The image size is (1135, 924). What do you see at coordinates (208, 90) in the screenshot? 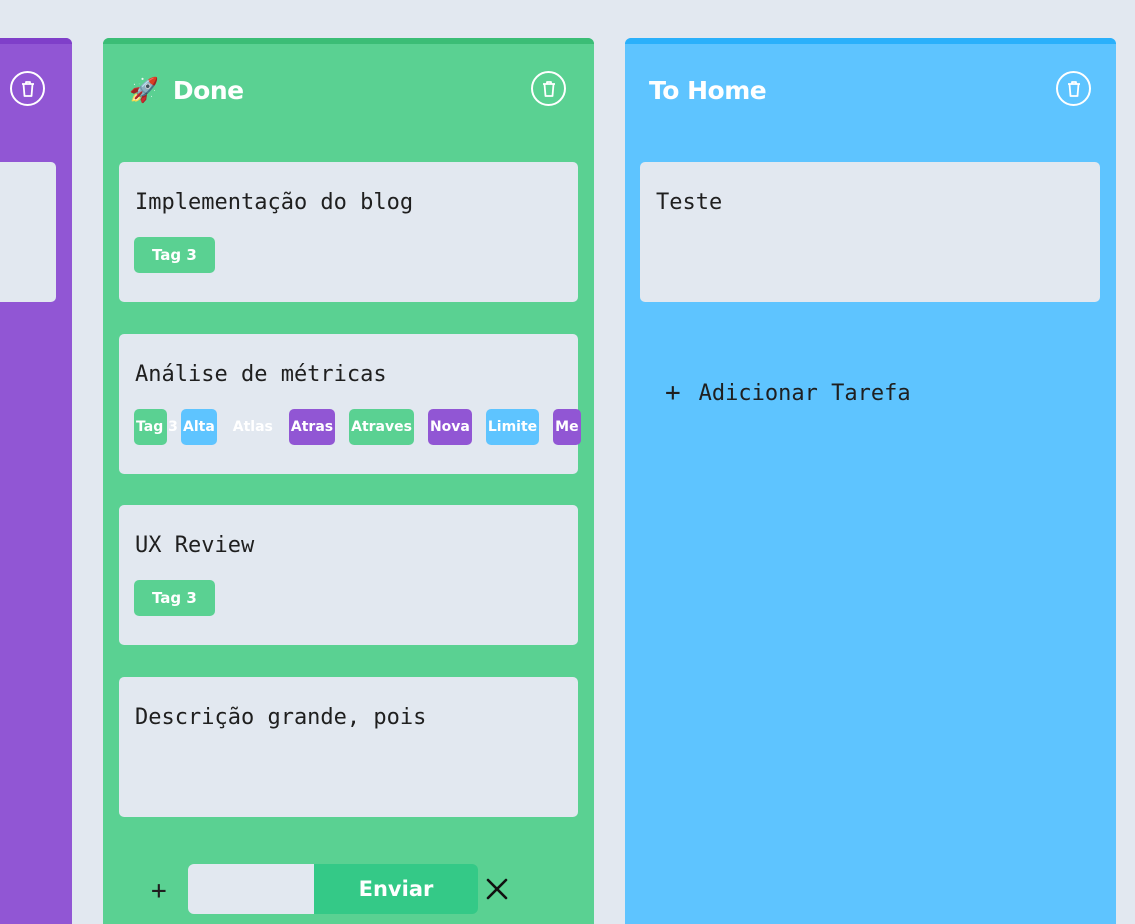
I see `column-title: Done` at bounding box center [208, 90].